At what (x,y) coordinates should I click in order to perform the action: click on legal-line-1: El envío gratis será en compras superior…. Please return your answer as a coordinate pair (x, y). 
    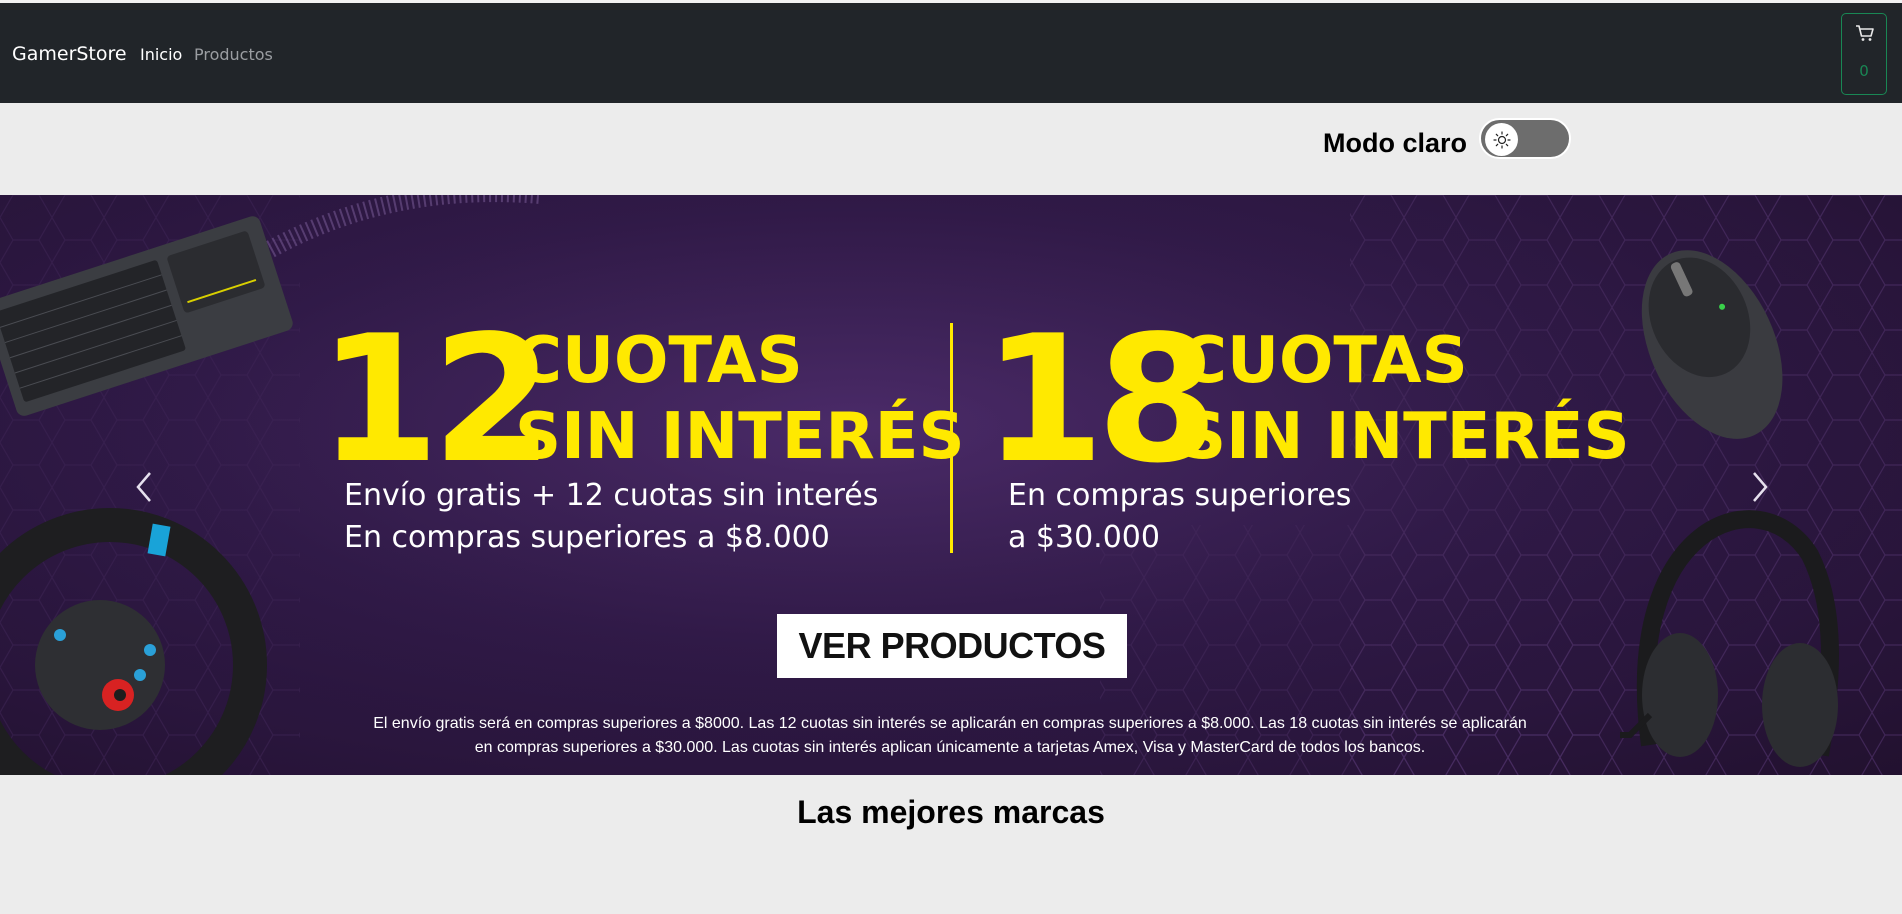
    Looking at the image, I should click on (950, 723).